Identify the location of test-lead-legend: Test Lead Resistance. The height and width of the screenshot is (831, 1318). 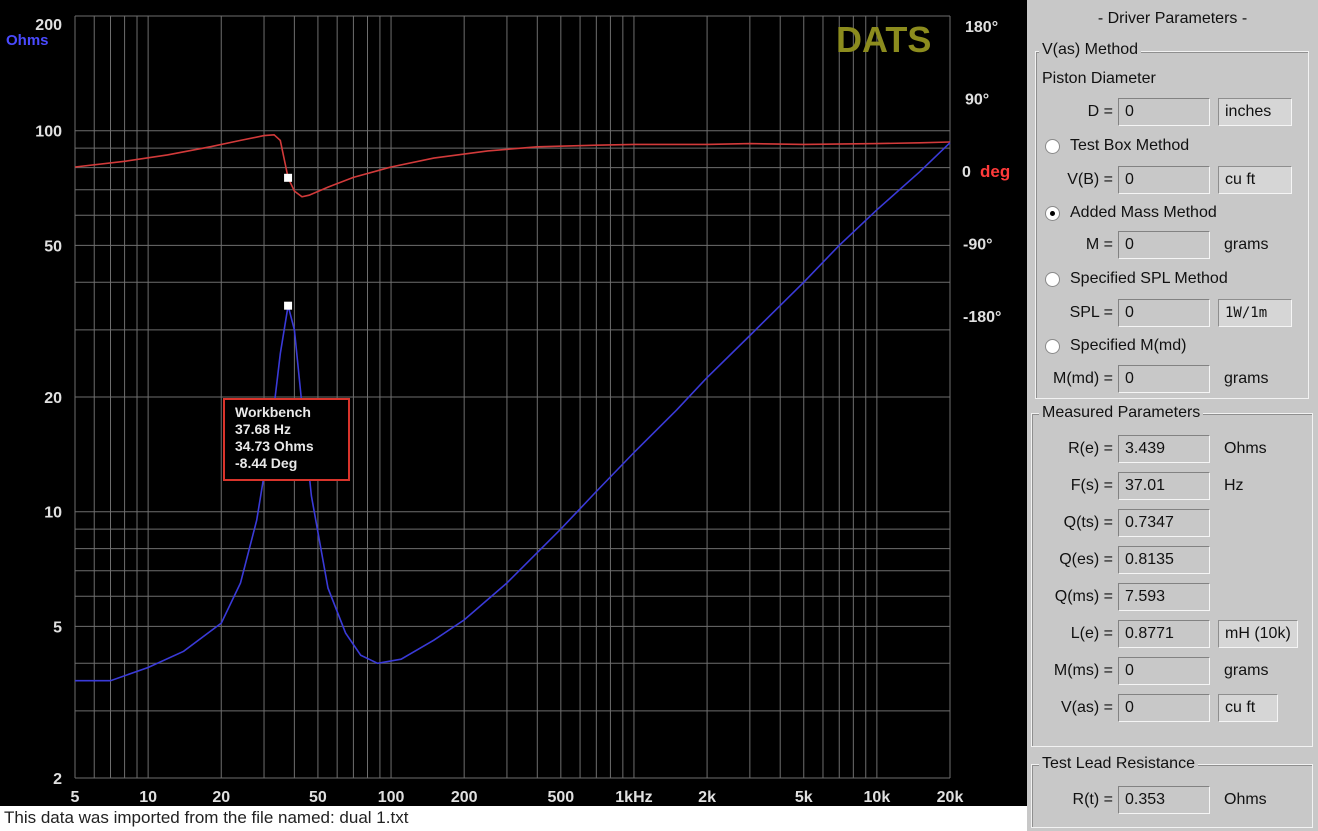
(1118, 764).